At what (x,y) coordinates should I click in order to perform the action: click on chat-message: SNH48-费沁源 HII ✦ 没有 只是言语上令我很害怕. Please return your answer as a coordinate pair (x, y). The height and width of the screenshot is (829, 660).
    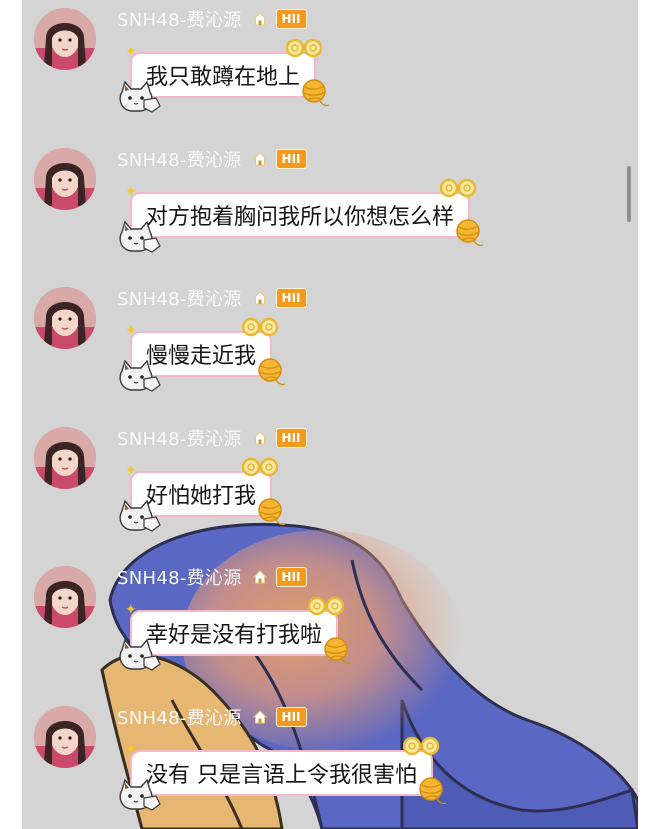
    Looking at the image, I should click on (330, 763).